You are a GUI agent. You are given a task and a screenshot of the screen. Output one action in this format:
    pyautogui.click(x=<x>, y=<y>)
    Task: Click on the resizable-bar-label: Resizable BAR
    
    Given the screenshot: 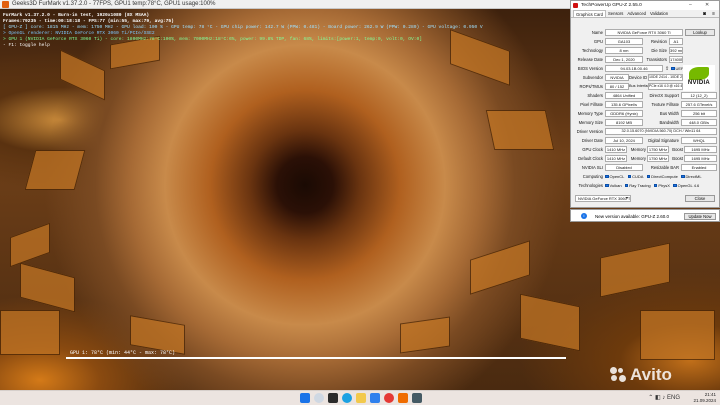 What is the action you would take?
    pyautogui.click(x=664, y=167)
    